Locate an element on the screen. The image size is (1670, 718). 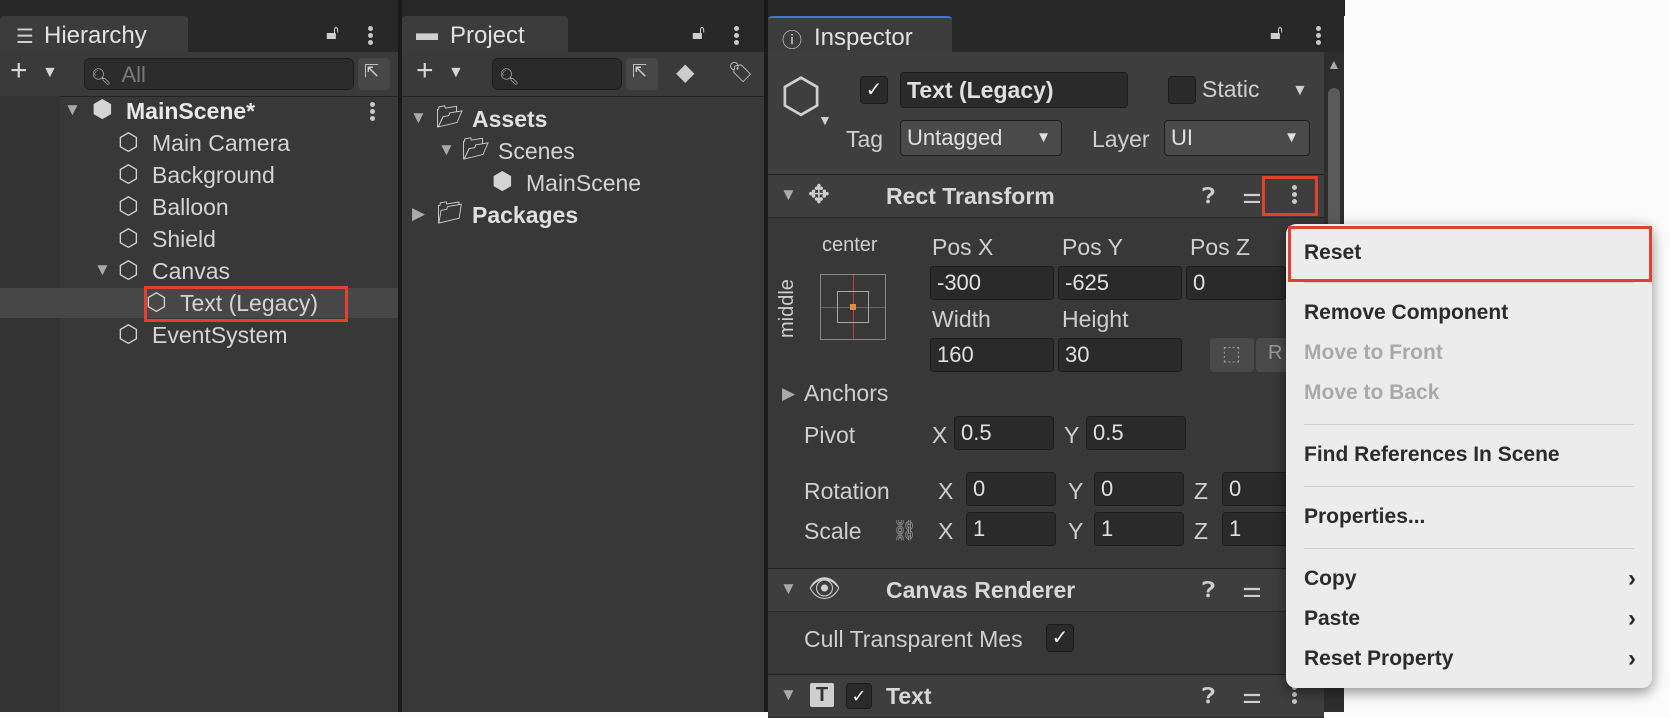
pivot-y-field: 0.5 is located at coordinates (1136, 433).